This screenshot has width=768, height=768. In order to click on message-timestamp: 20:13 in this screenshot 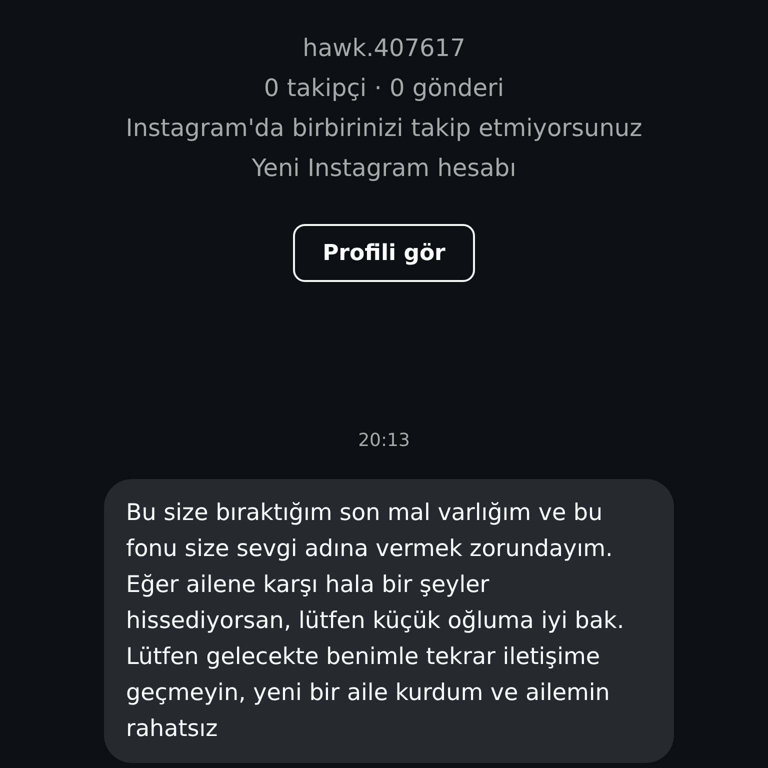, I will do `click(384, 440)`.